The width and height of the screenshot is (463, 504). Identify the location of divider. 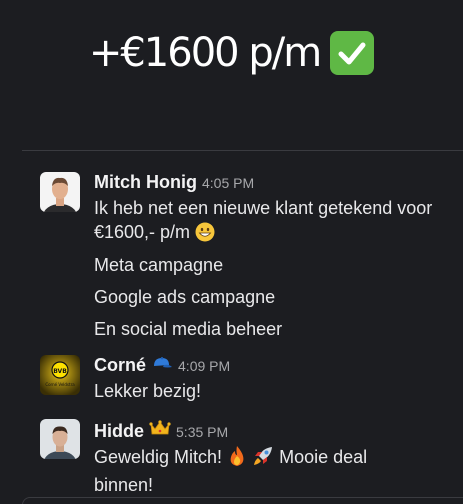
(242, 150).